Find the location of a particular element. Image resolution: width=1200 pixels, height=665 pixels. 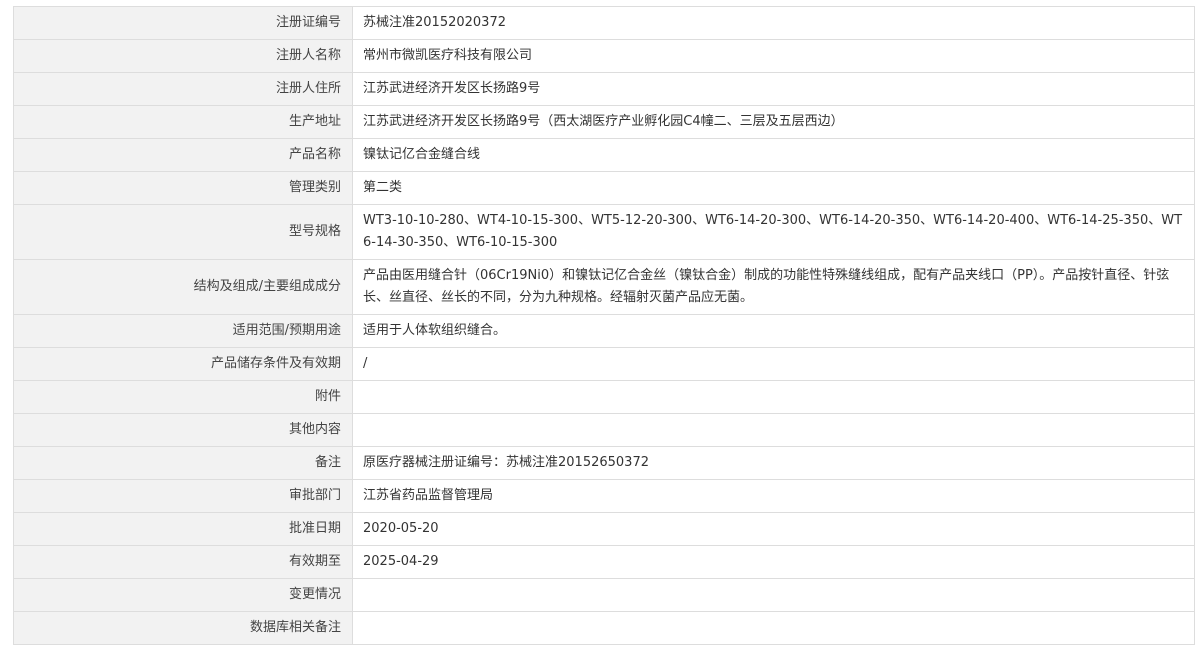

field-label-storage-validity: 产品储存条件及有效期 is located at coordinates (183, 364).